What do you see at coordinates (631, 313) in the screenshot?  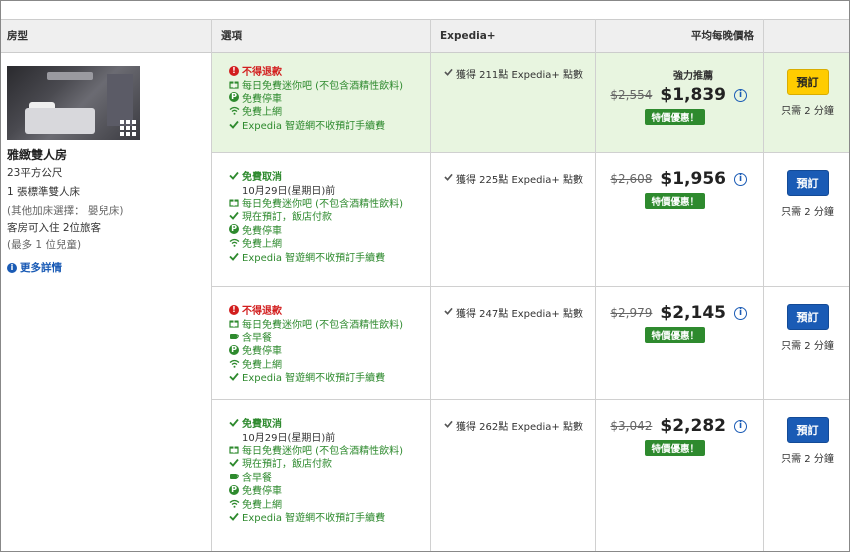 I see `original-price: $2,979` at bounding box center [631, 313].